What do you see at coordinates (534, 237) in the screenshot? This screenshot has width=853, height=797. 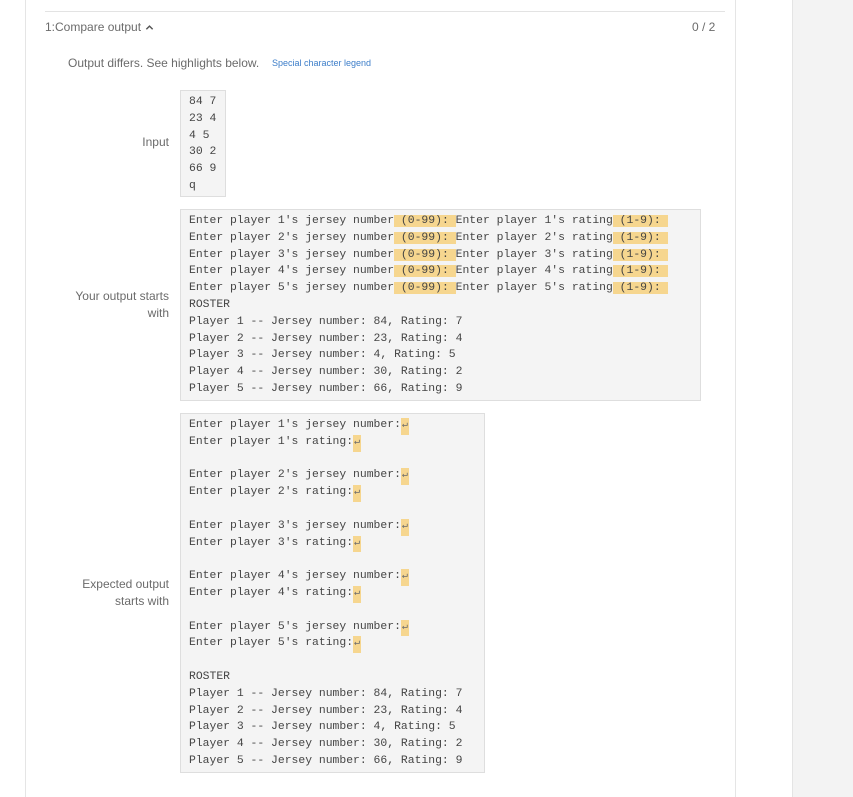 I see `output-text: Enter player 2's rating` at bounding box center [534, 237].